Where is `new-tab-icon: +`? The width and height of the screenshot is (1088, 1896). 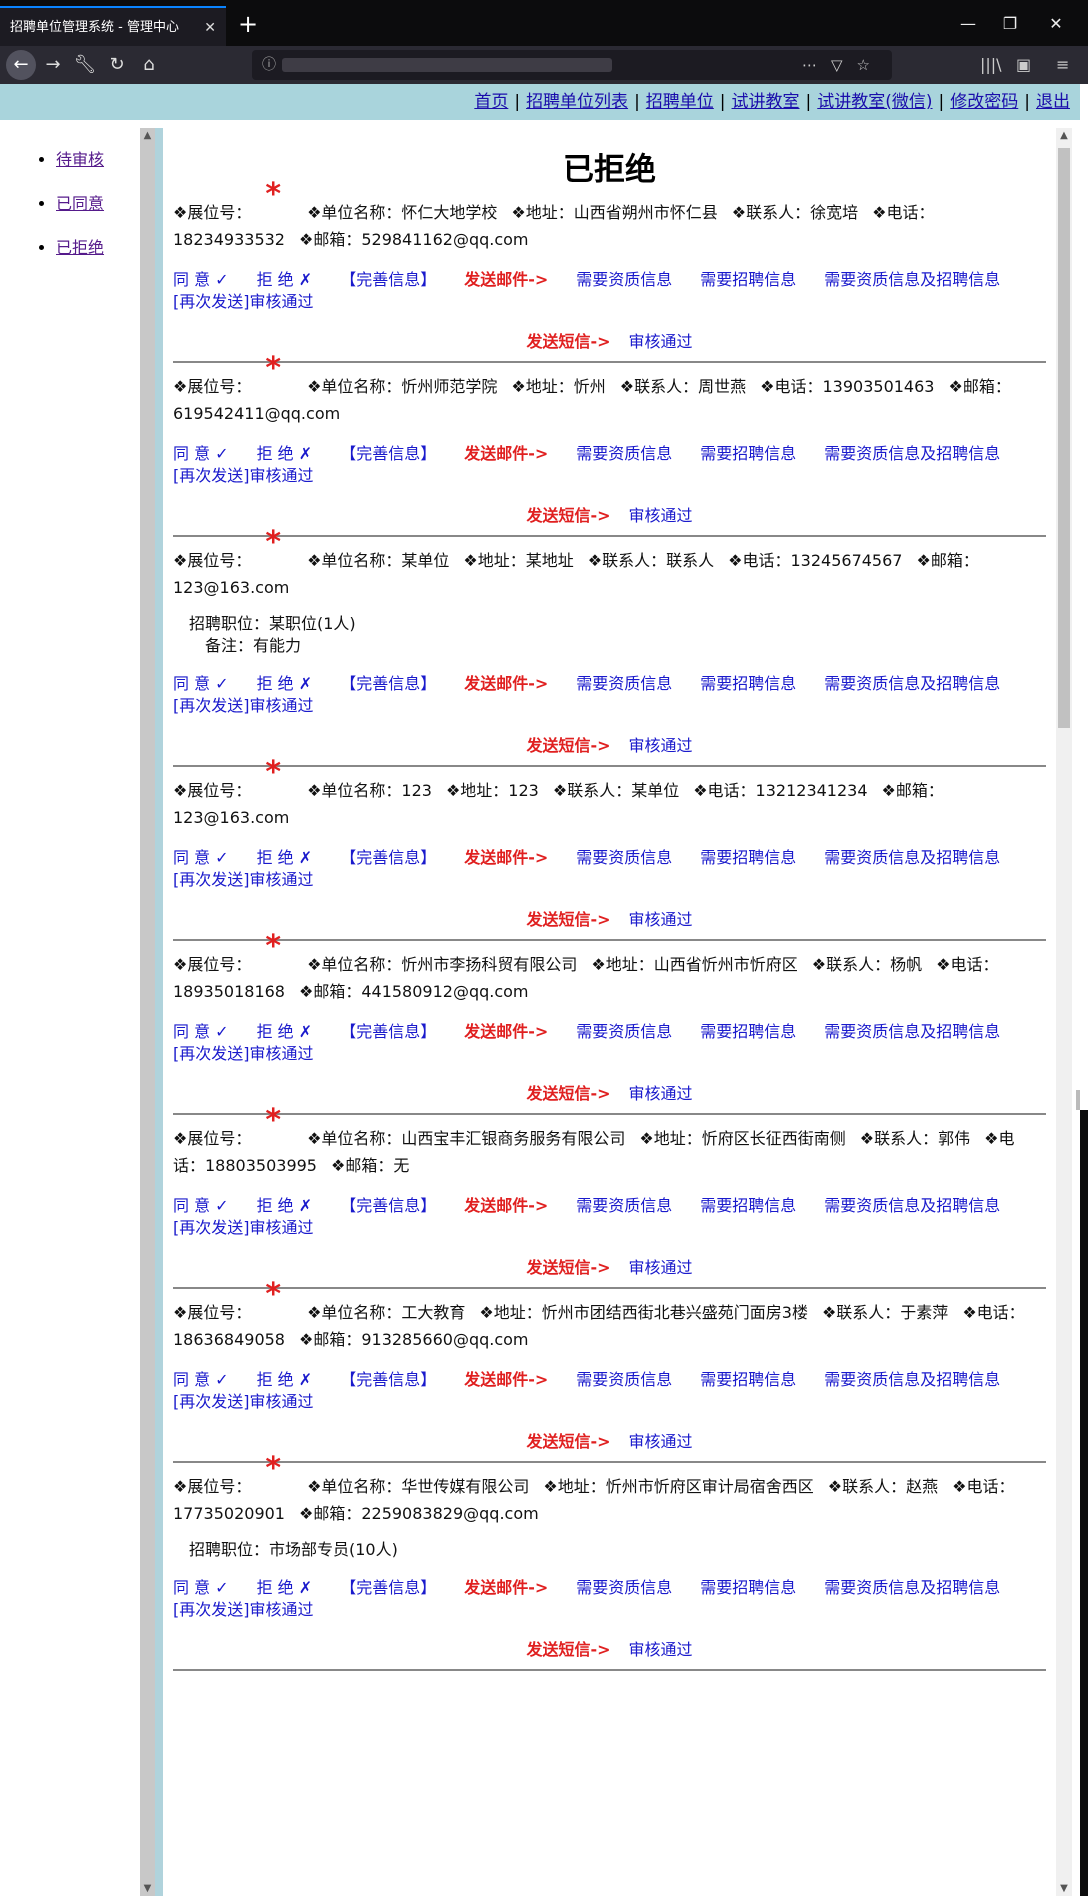
new-tab-icon: + is located at coordinates (248, 24).